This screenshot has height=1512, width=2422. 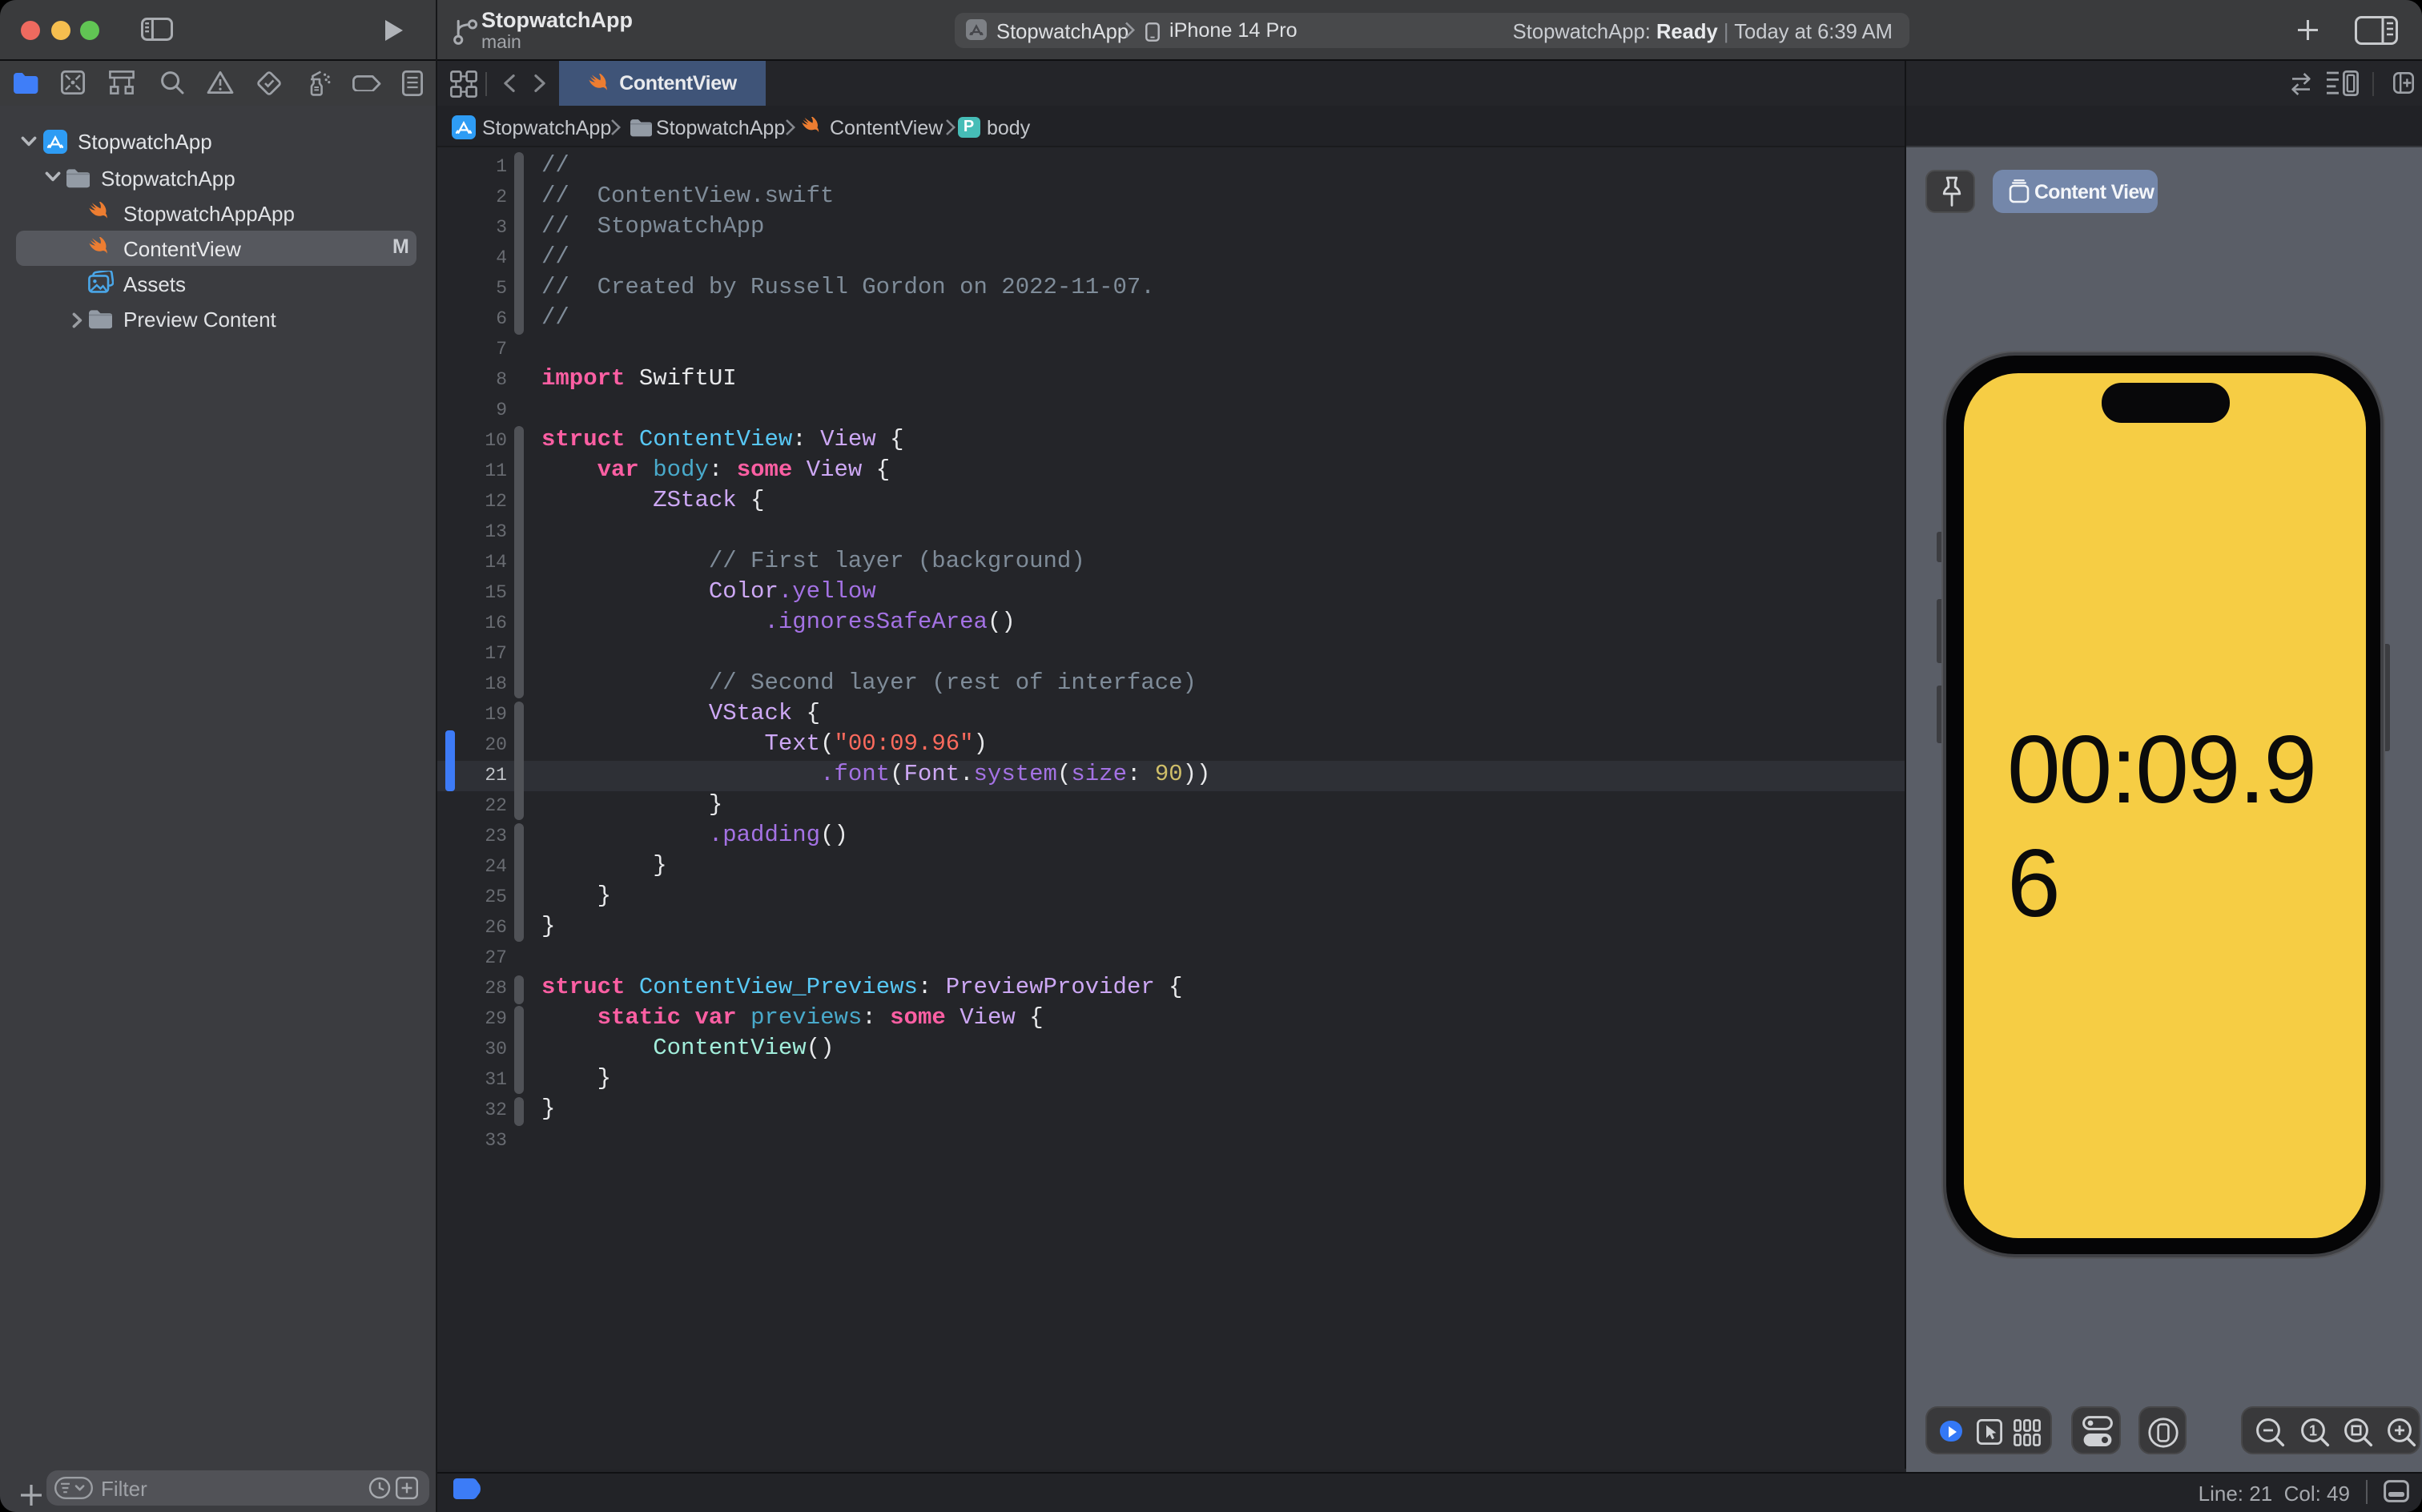 I want to click on svg-text: 1, so click(x=2312, y=1430).